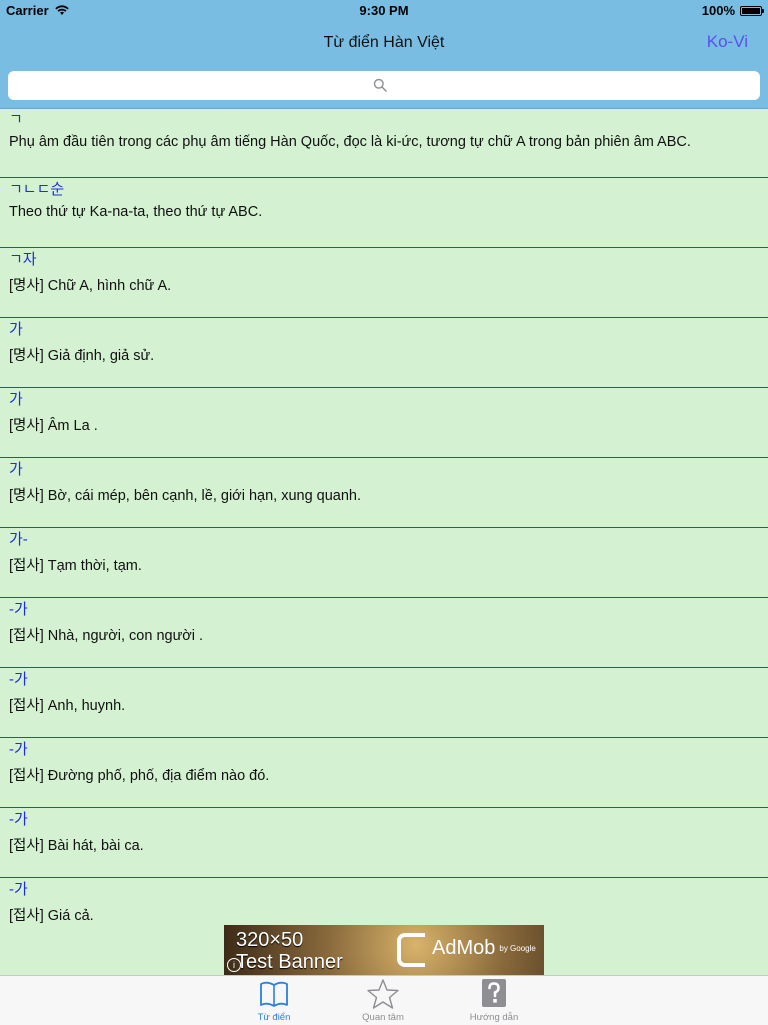  I want to click on list-item: -가 [접사] Giá cả., so click(384, 901).